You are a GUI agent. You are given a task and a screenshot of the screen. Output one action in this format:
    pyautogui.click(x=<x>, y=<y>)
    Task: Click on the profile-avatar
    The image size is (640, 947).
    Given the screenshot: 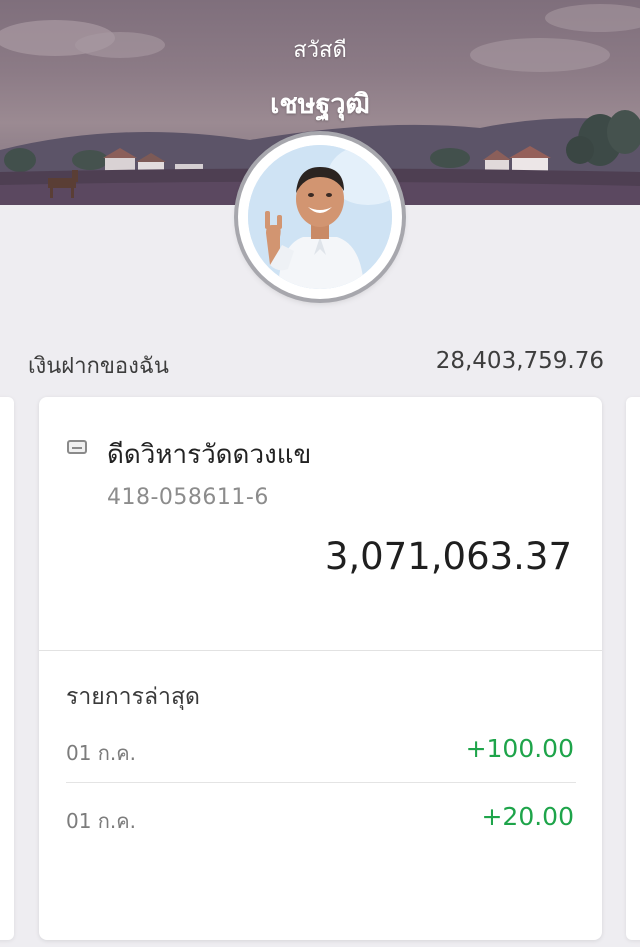 What is the action you would take?
    pyautogui.click(x=320, y=217)
    